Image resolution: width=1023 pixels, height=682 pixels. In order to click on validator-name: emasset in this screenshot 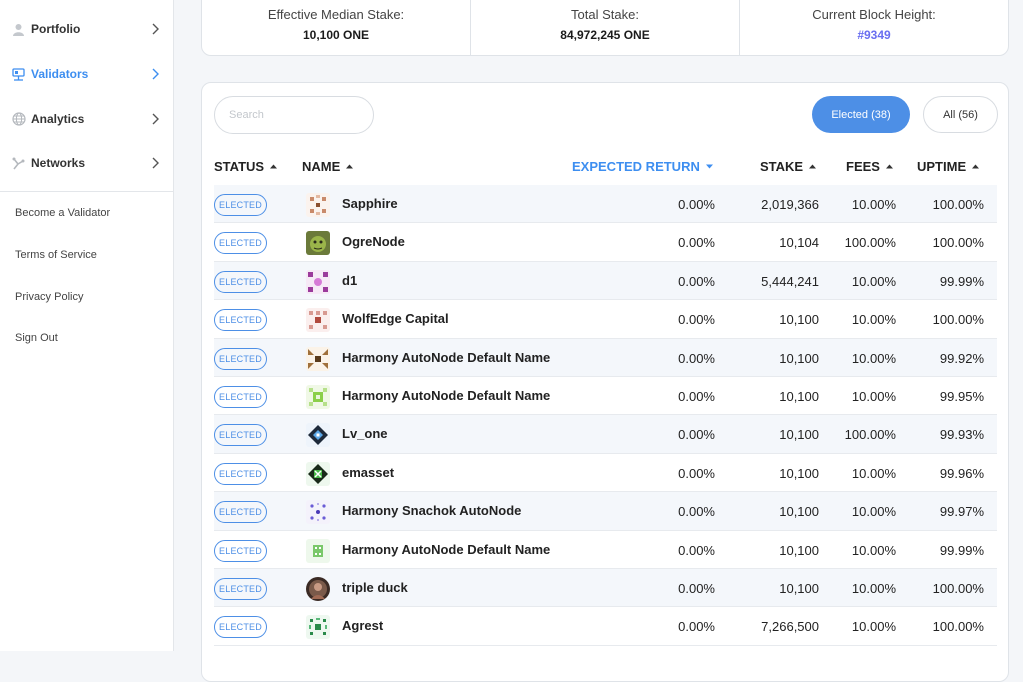, I will do `click(368, 472)`.